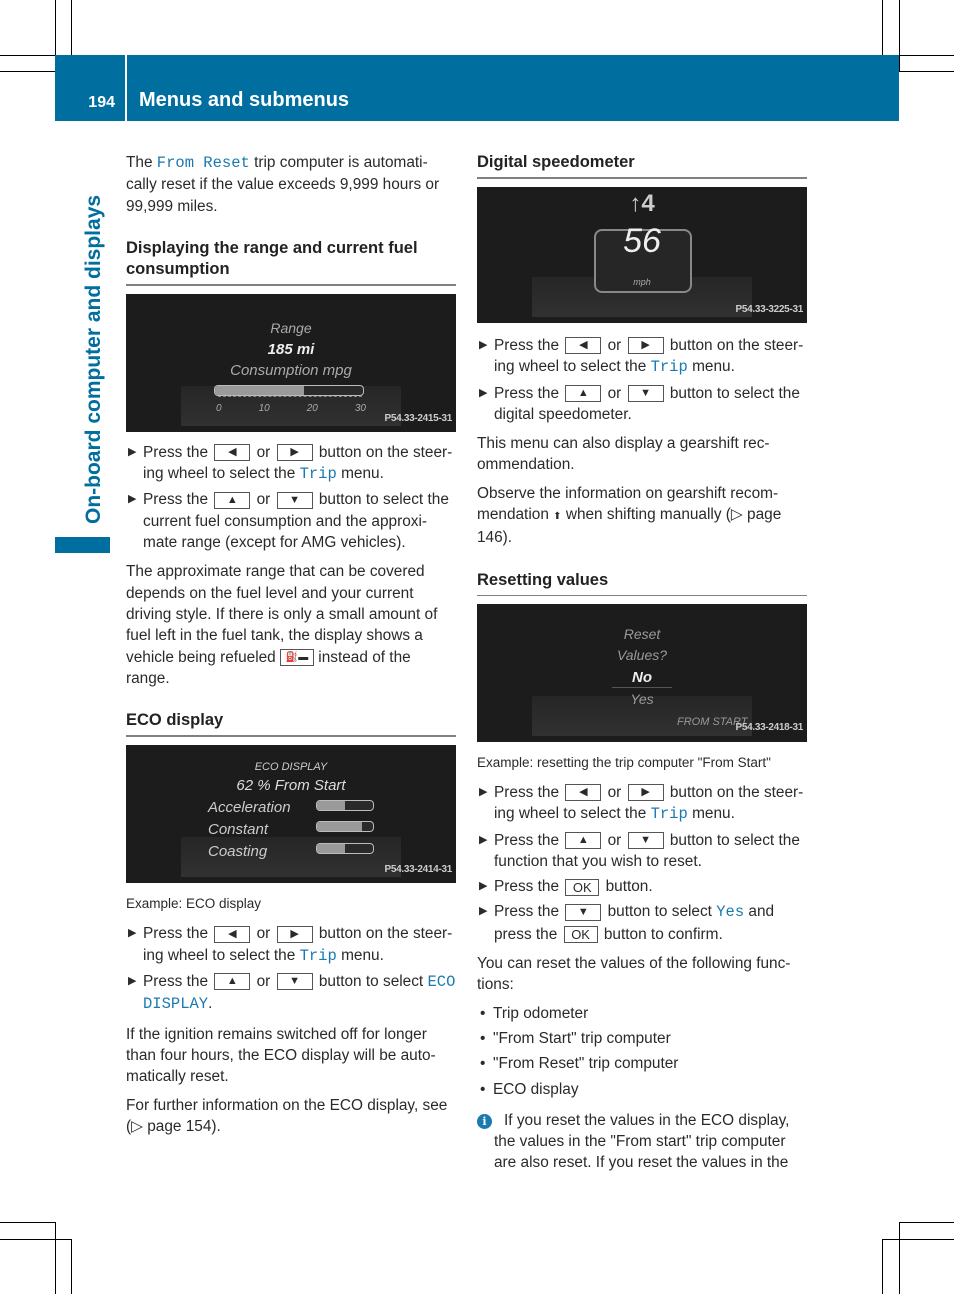 The width and height of the screenshot is (954, 1294). Describe the element at coordinates (513, 88) in the screenshot. I see `header-bar: Menus and submenus` at that location.